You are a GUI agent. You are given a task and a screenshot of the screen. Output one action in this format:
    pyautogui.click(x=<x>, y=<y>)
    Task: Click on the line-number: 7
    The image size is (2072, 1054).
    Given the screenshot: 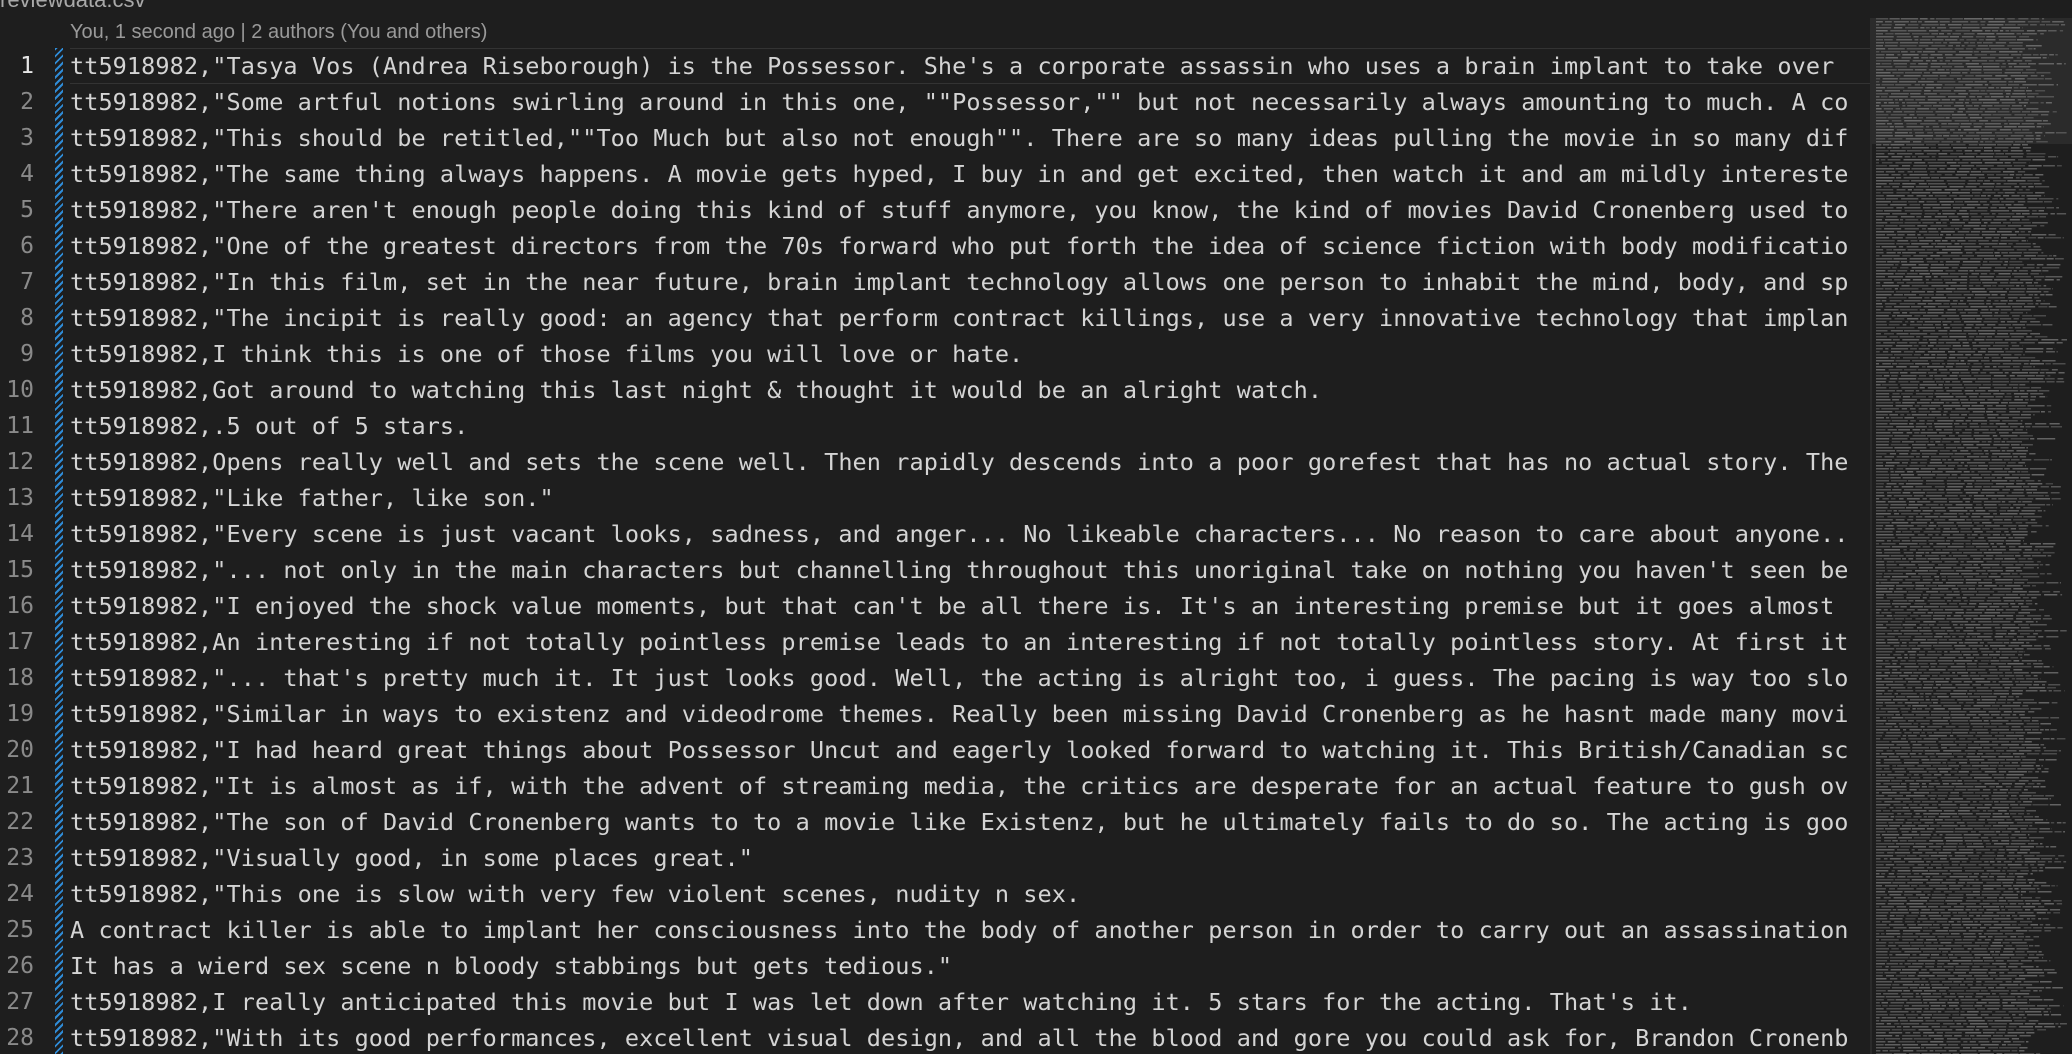 What is the action you would take?
    pyautogui.click(x=18, y=282)
    